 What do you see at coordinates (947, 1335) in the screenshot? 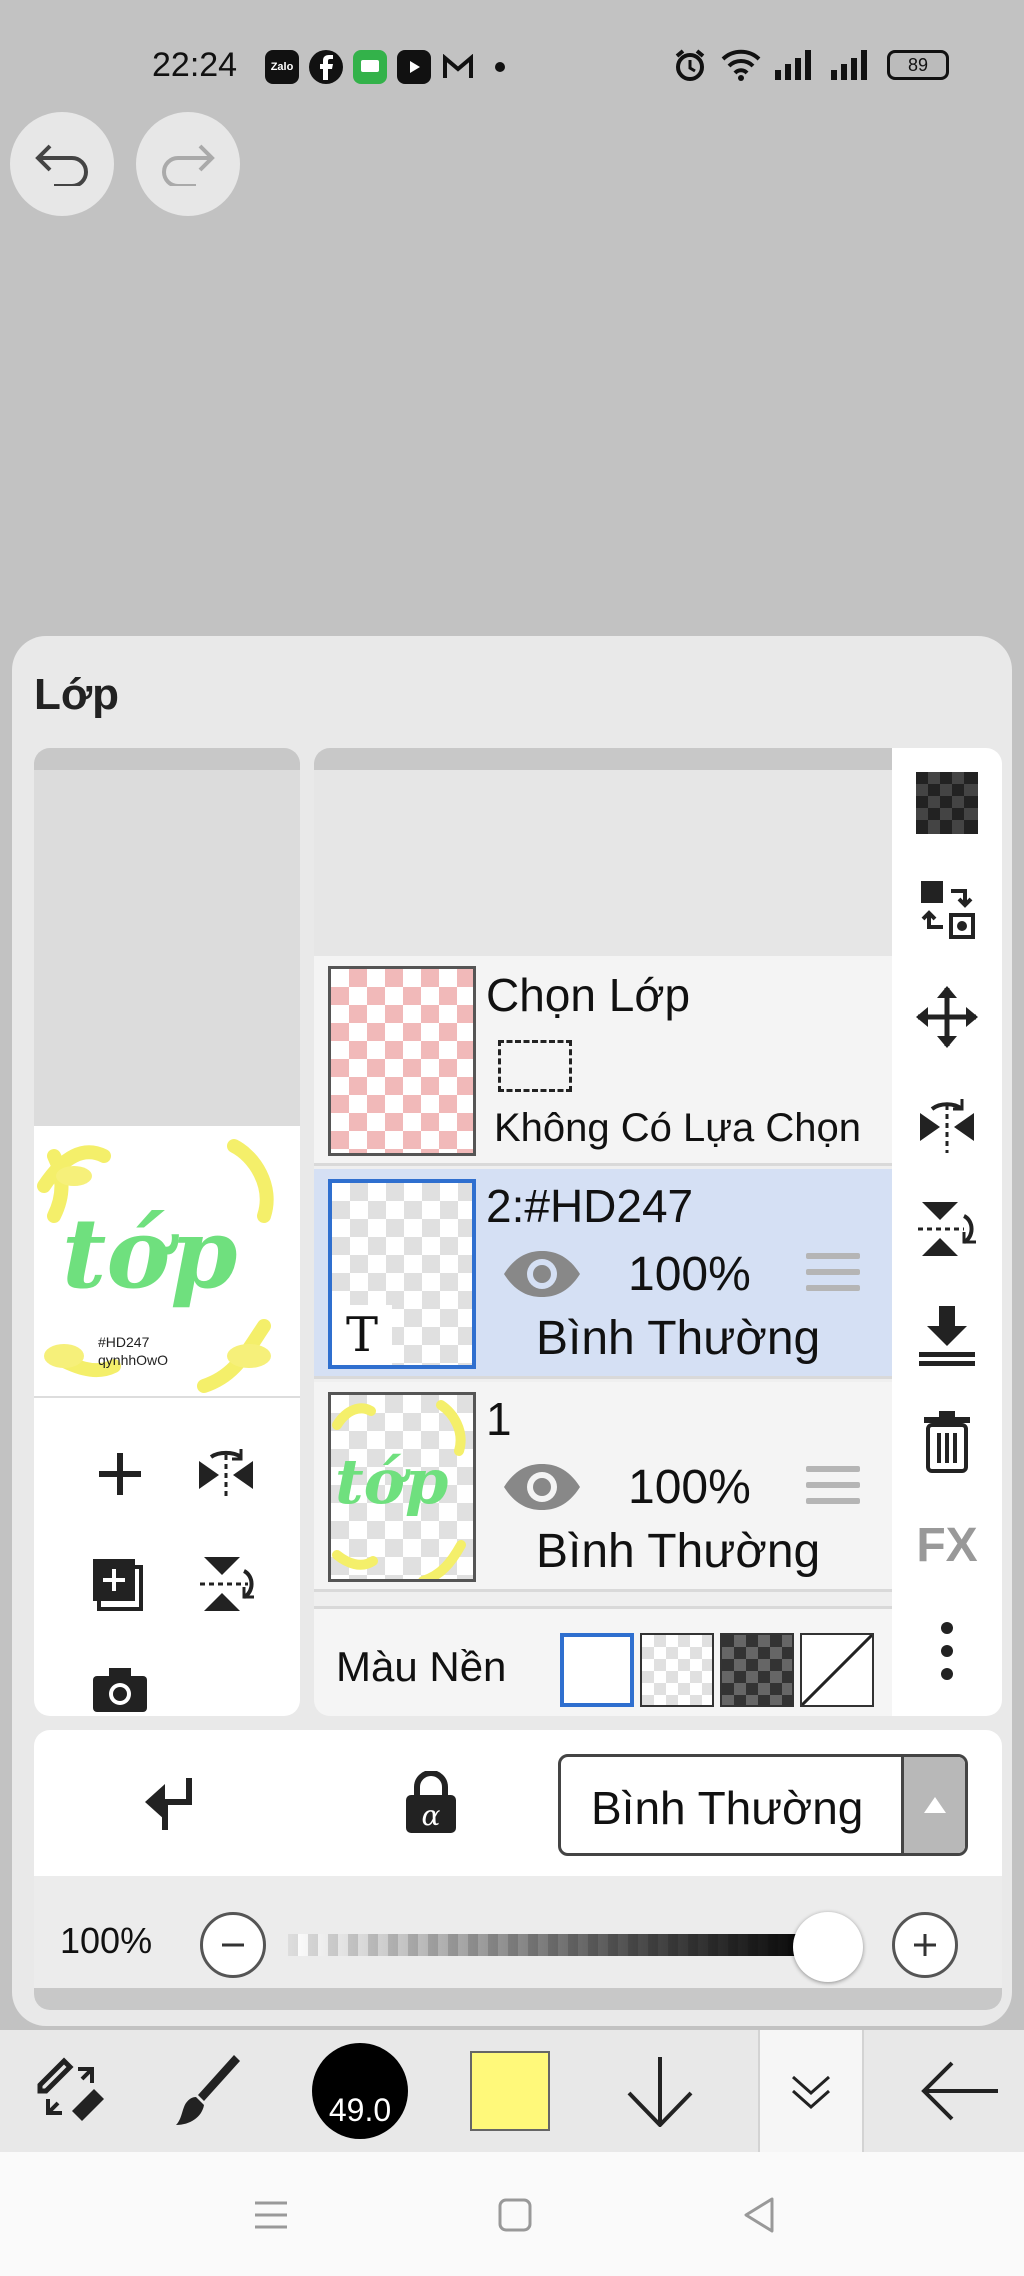
I see `merge-down-button` at bounding box center [947, 1335].